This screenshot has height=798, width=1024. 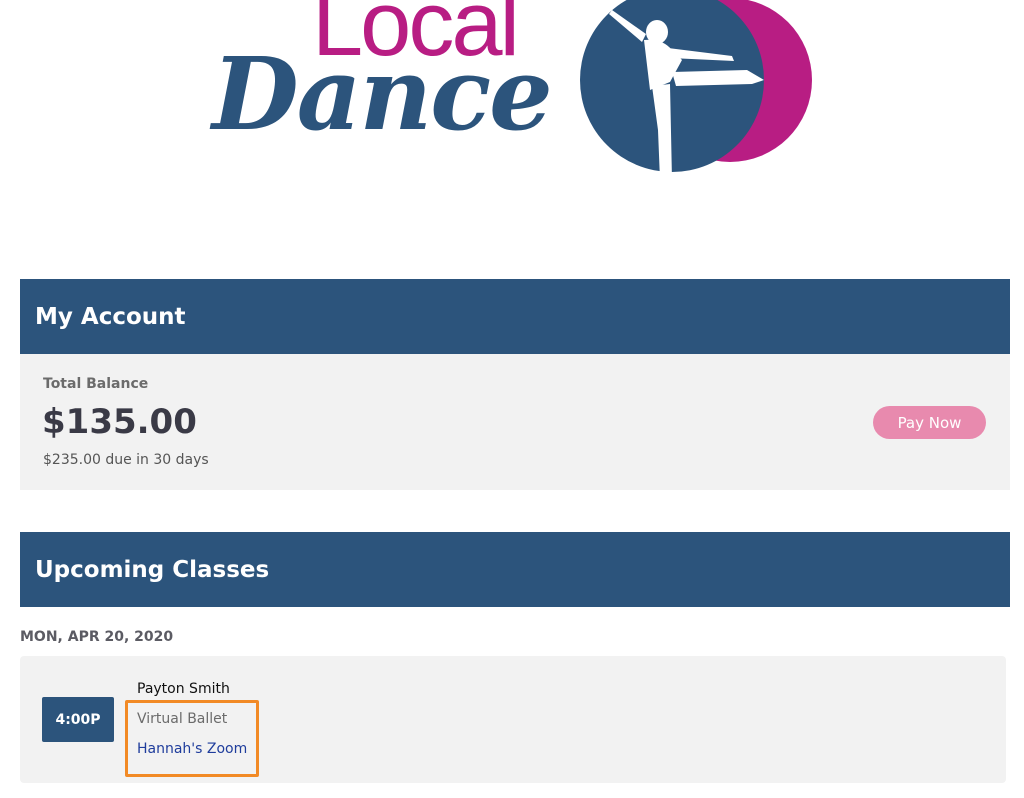 I want to click on account-header: My Account, so click(x=515, y=316).